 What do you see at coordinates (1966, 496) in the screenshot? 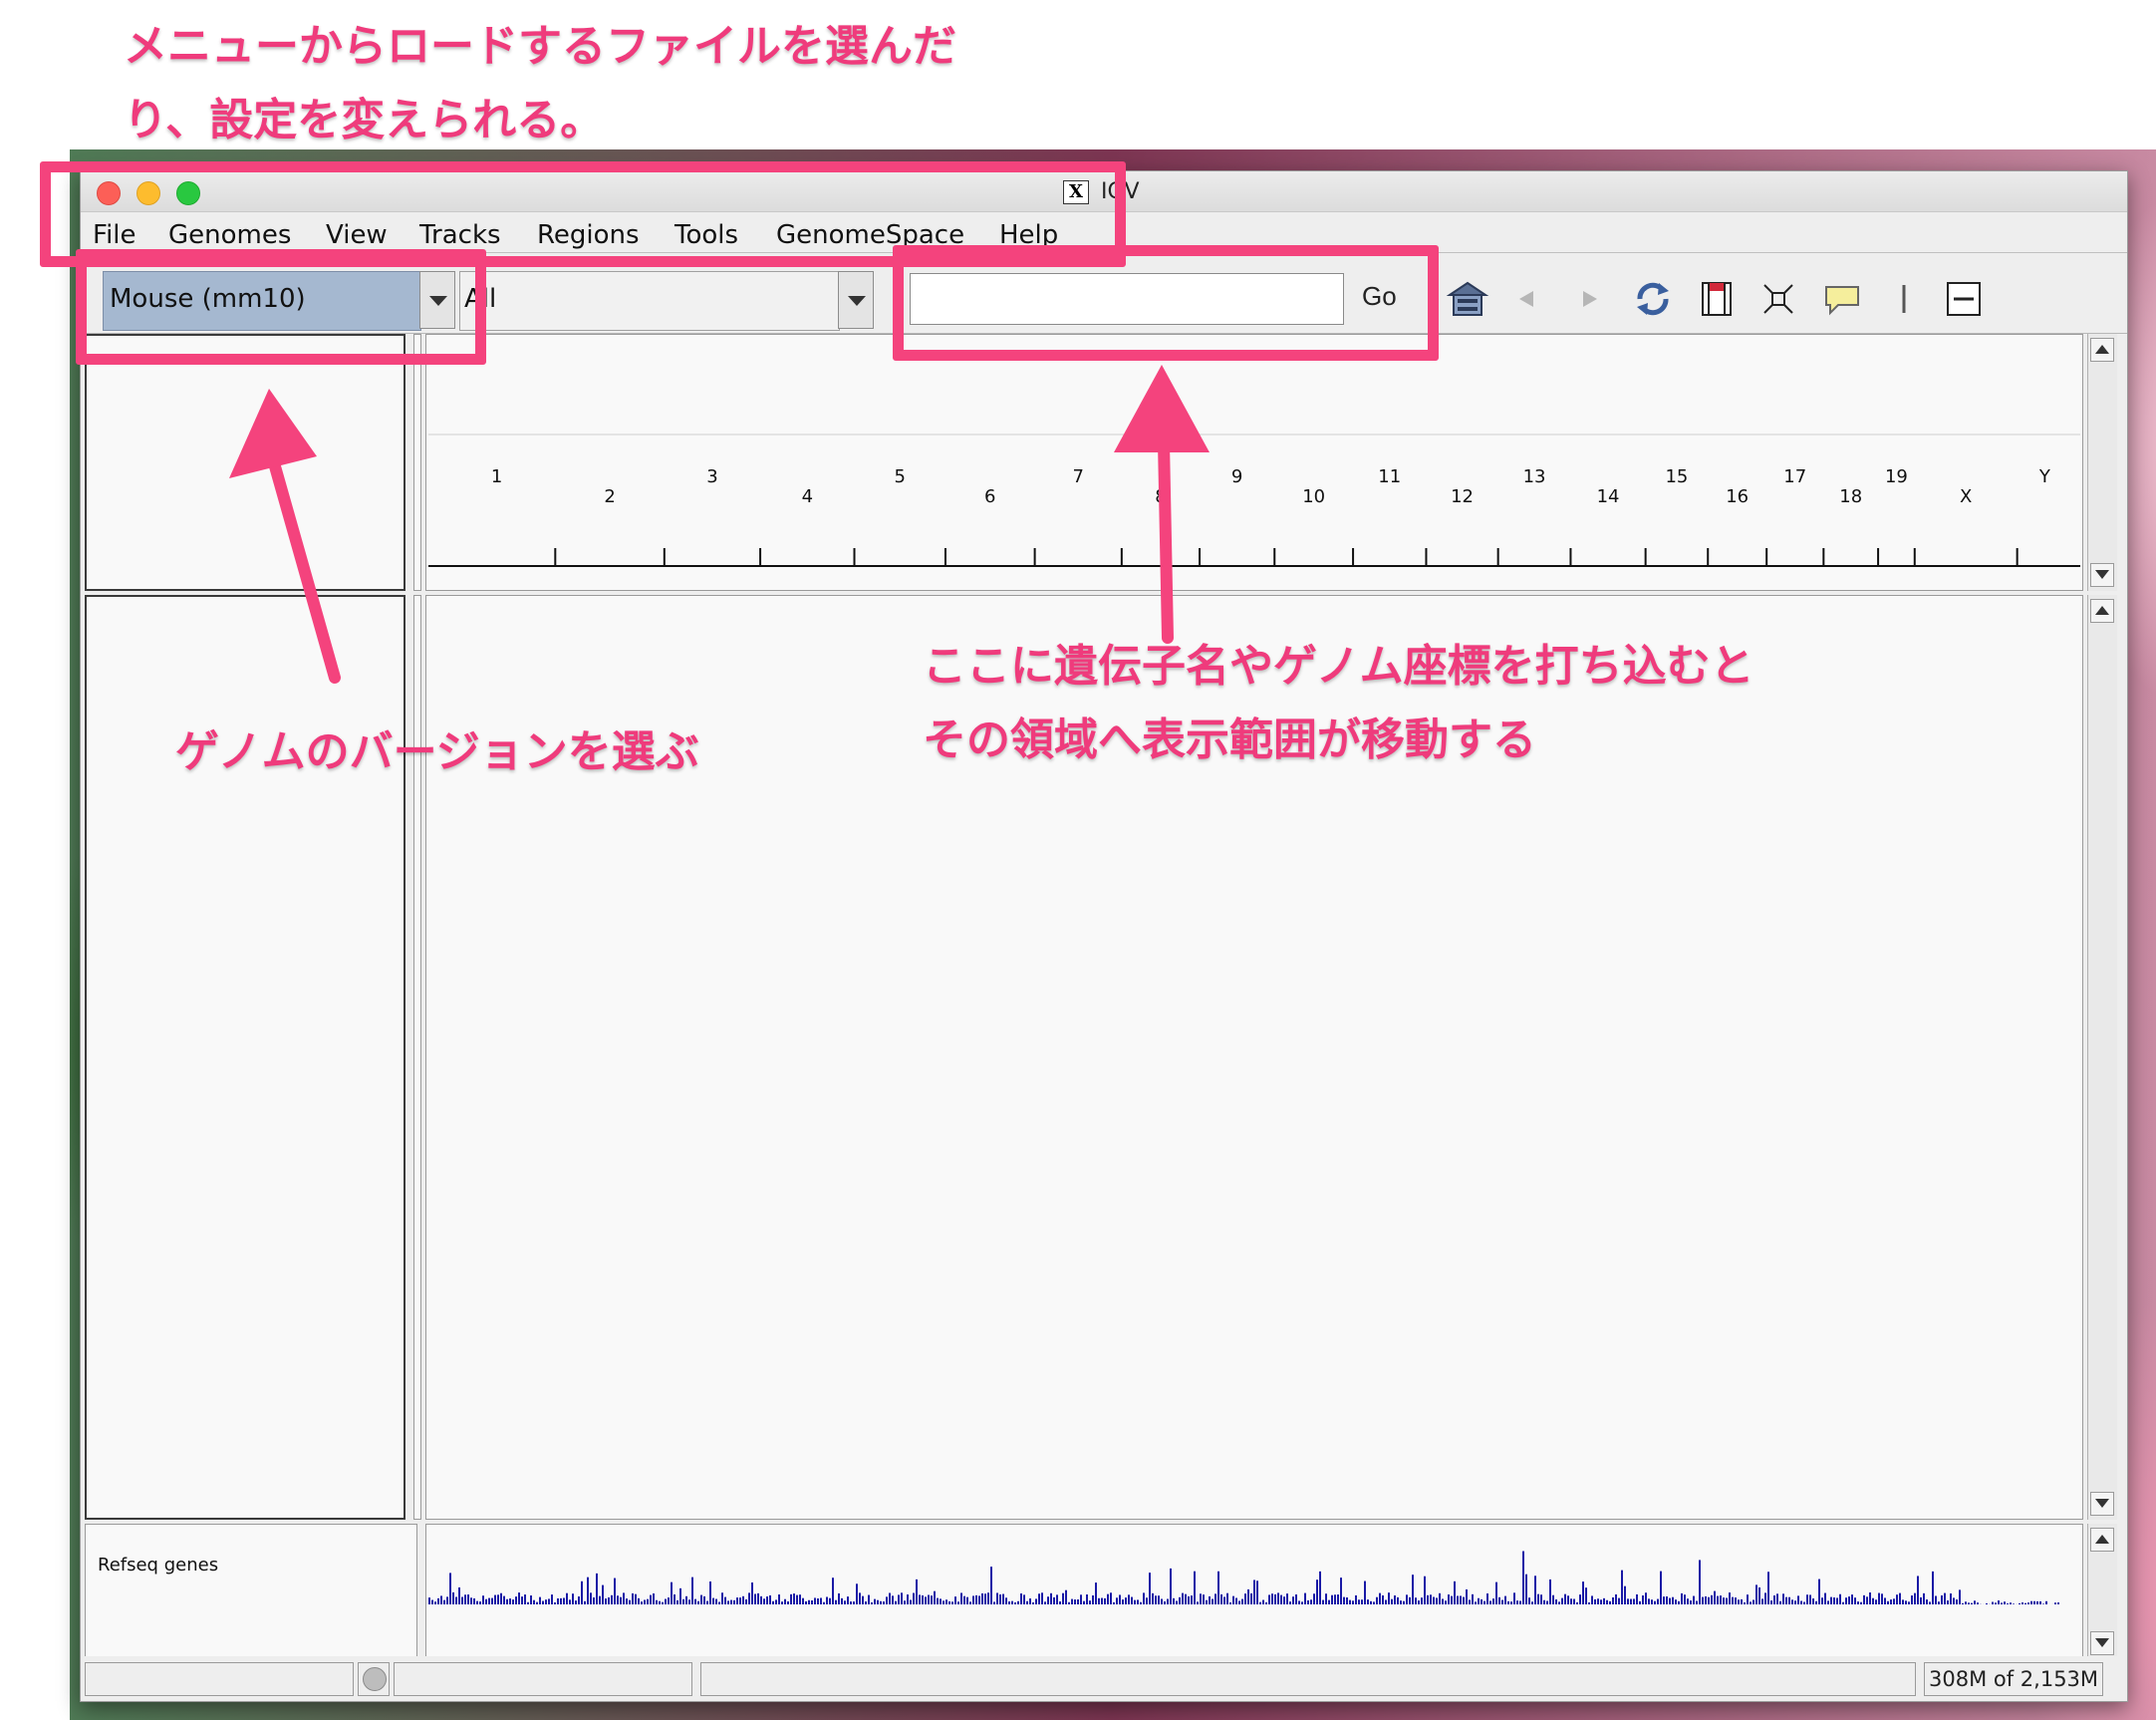
I see `chromosome-label: X` at bounding box center [1966, 496].